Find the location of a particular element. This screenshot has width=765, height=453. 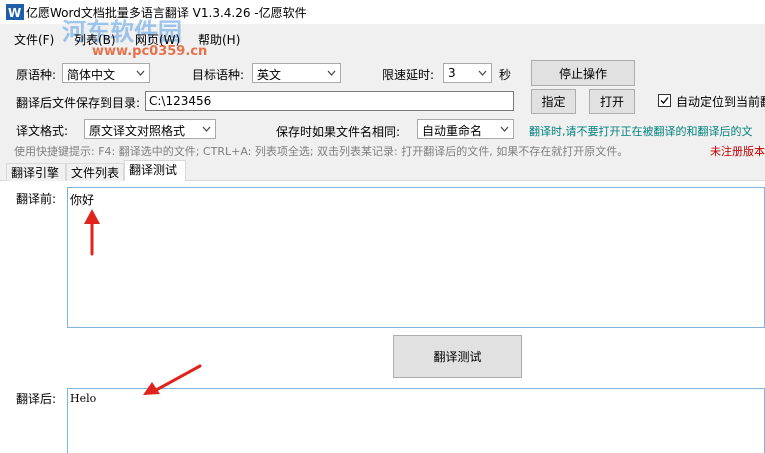

stop-button: 停止操作 is located at coordinates (583, 73).